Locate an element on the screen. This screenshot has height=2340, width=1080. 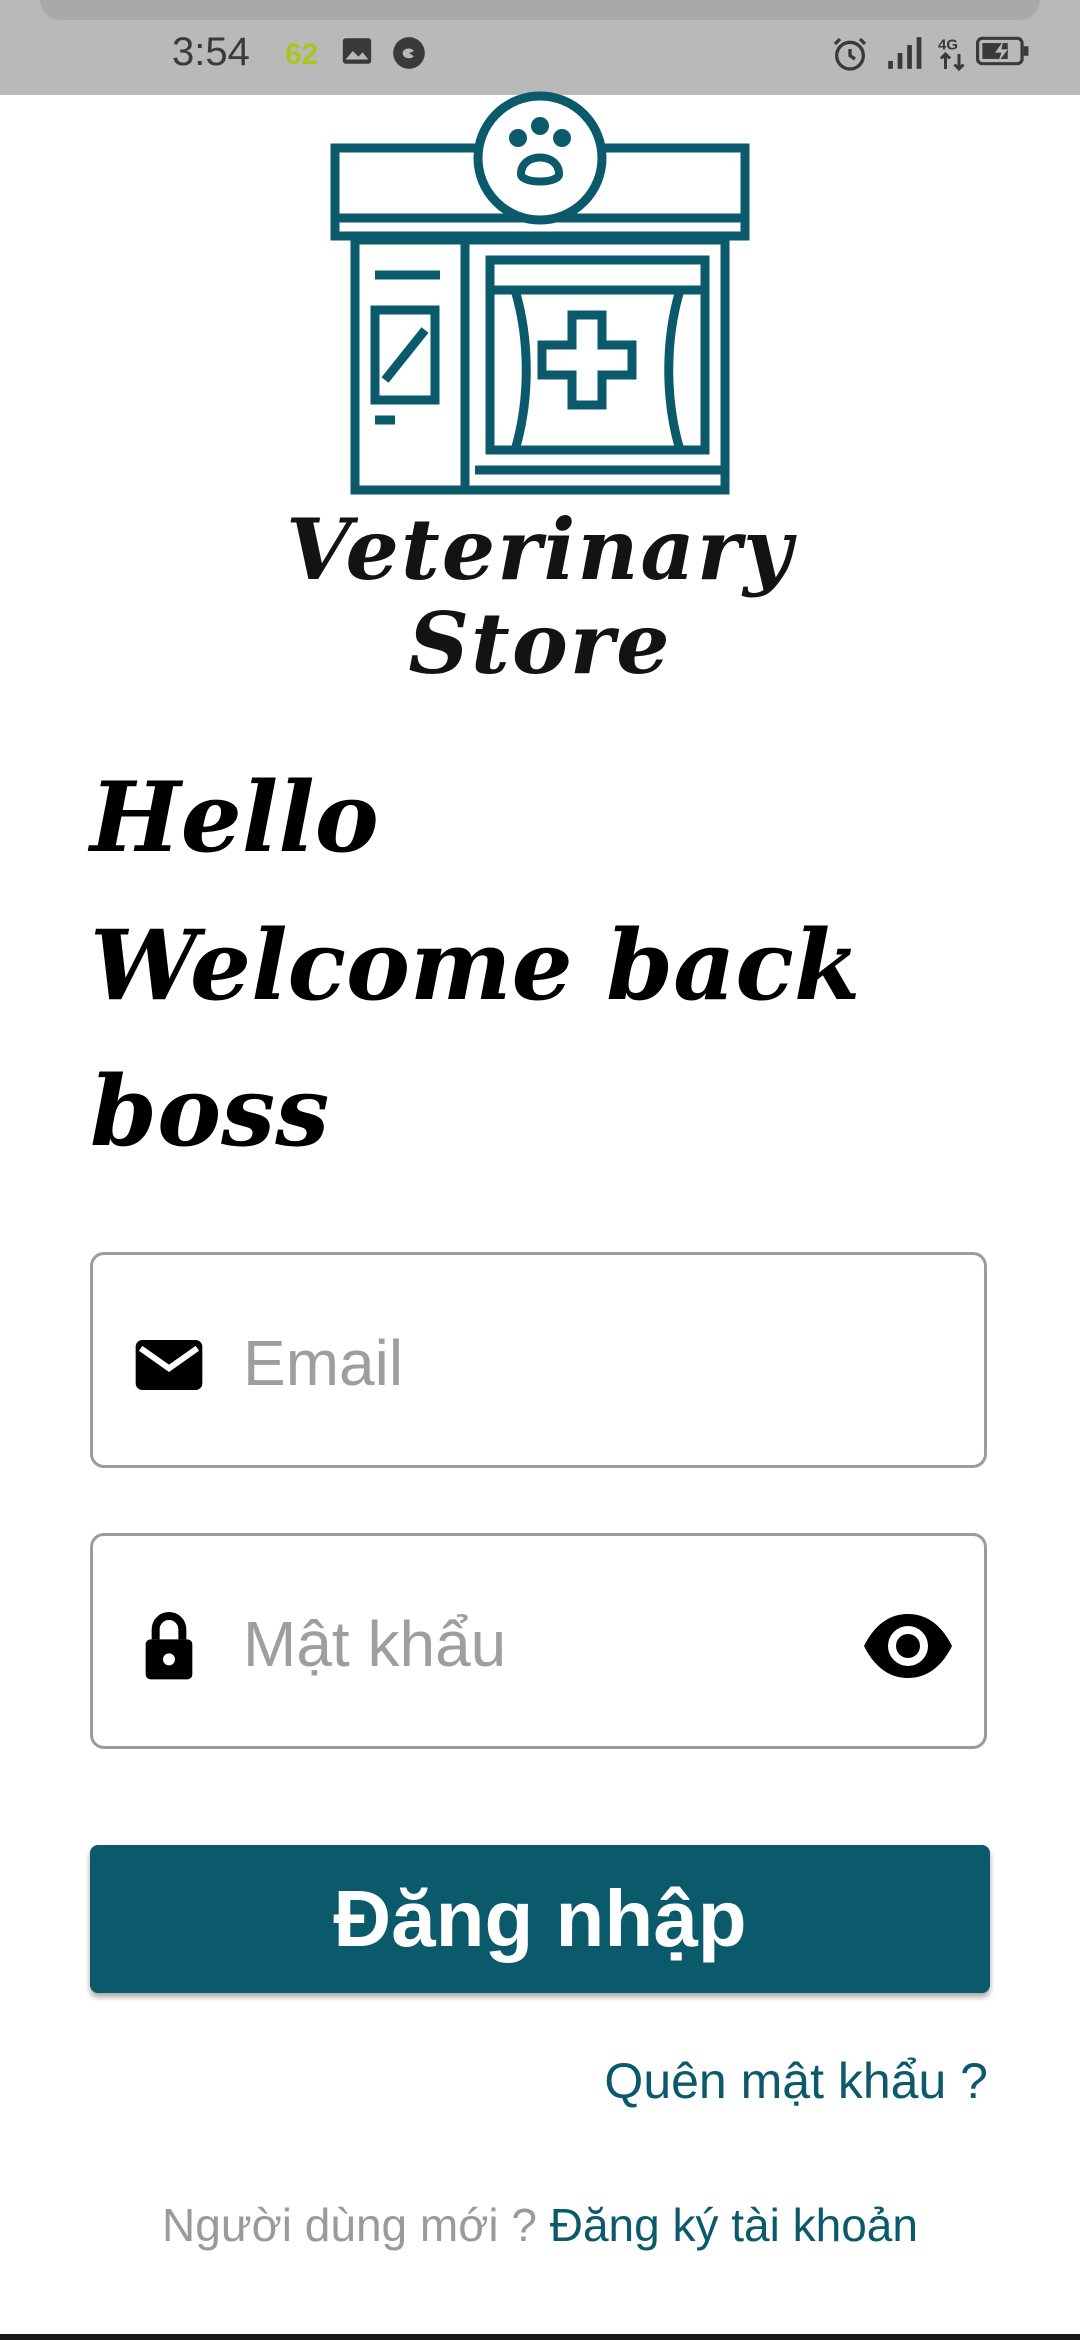
email-field is located at coordinates (538, 1360).